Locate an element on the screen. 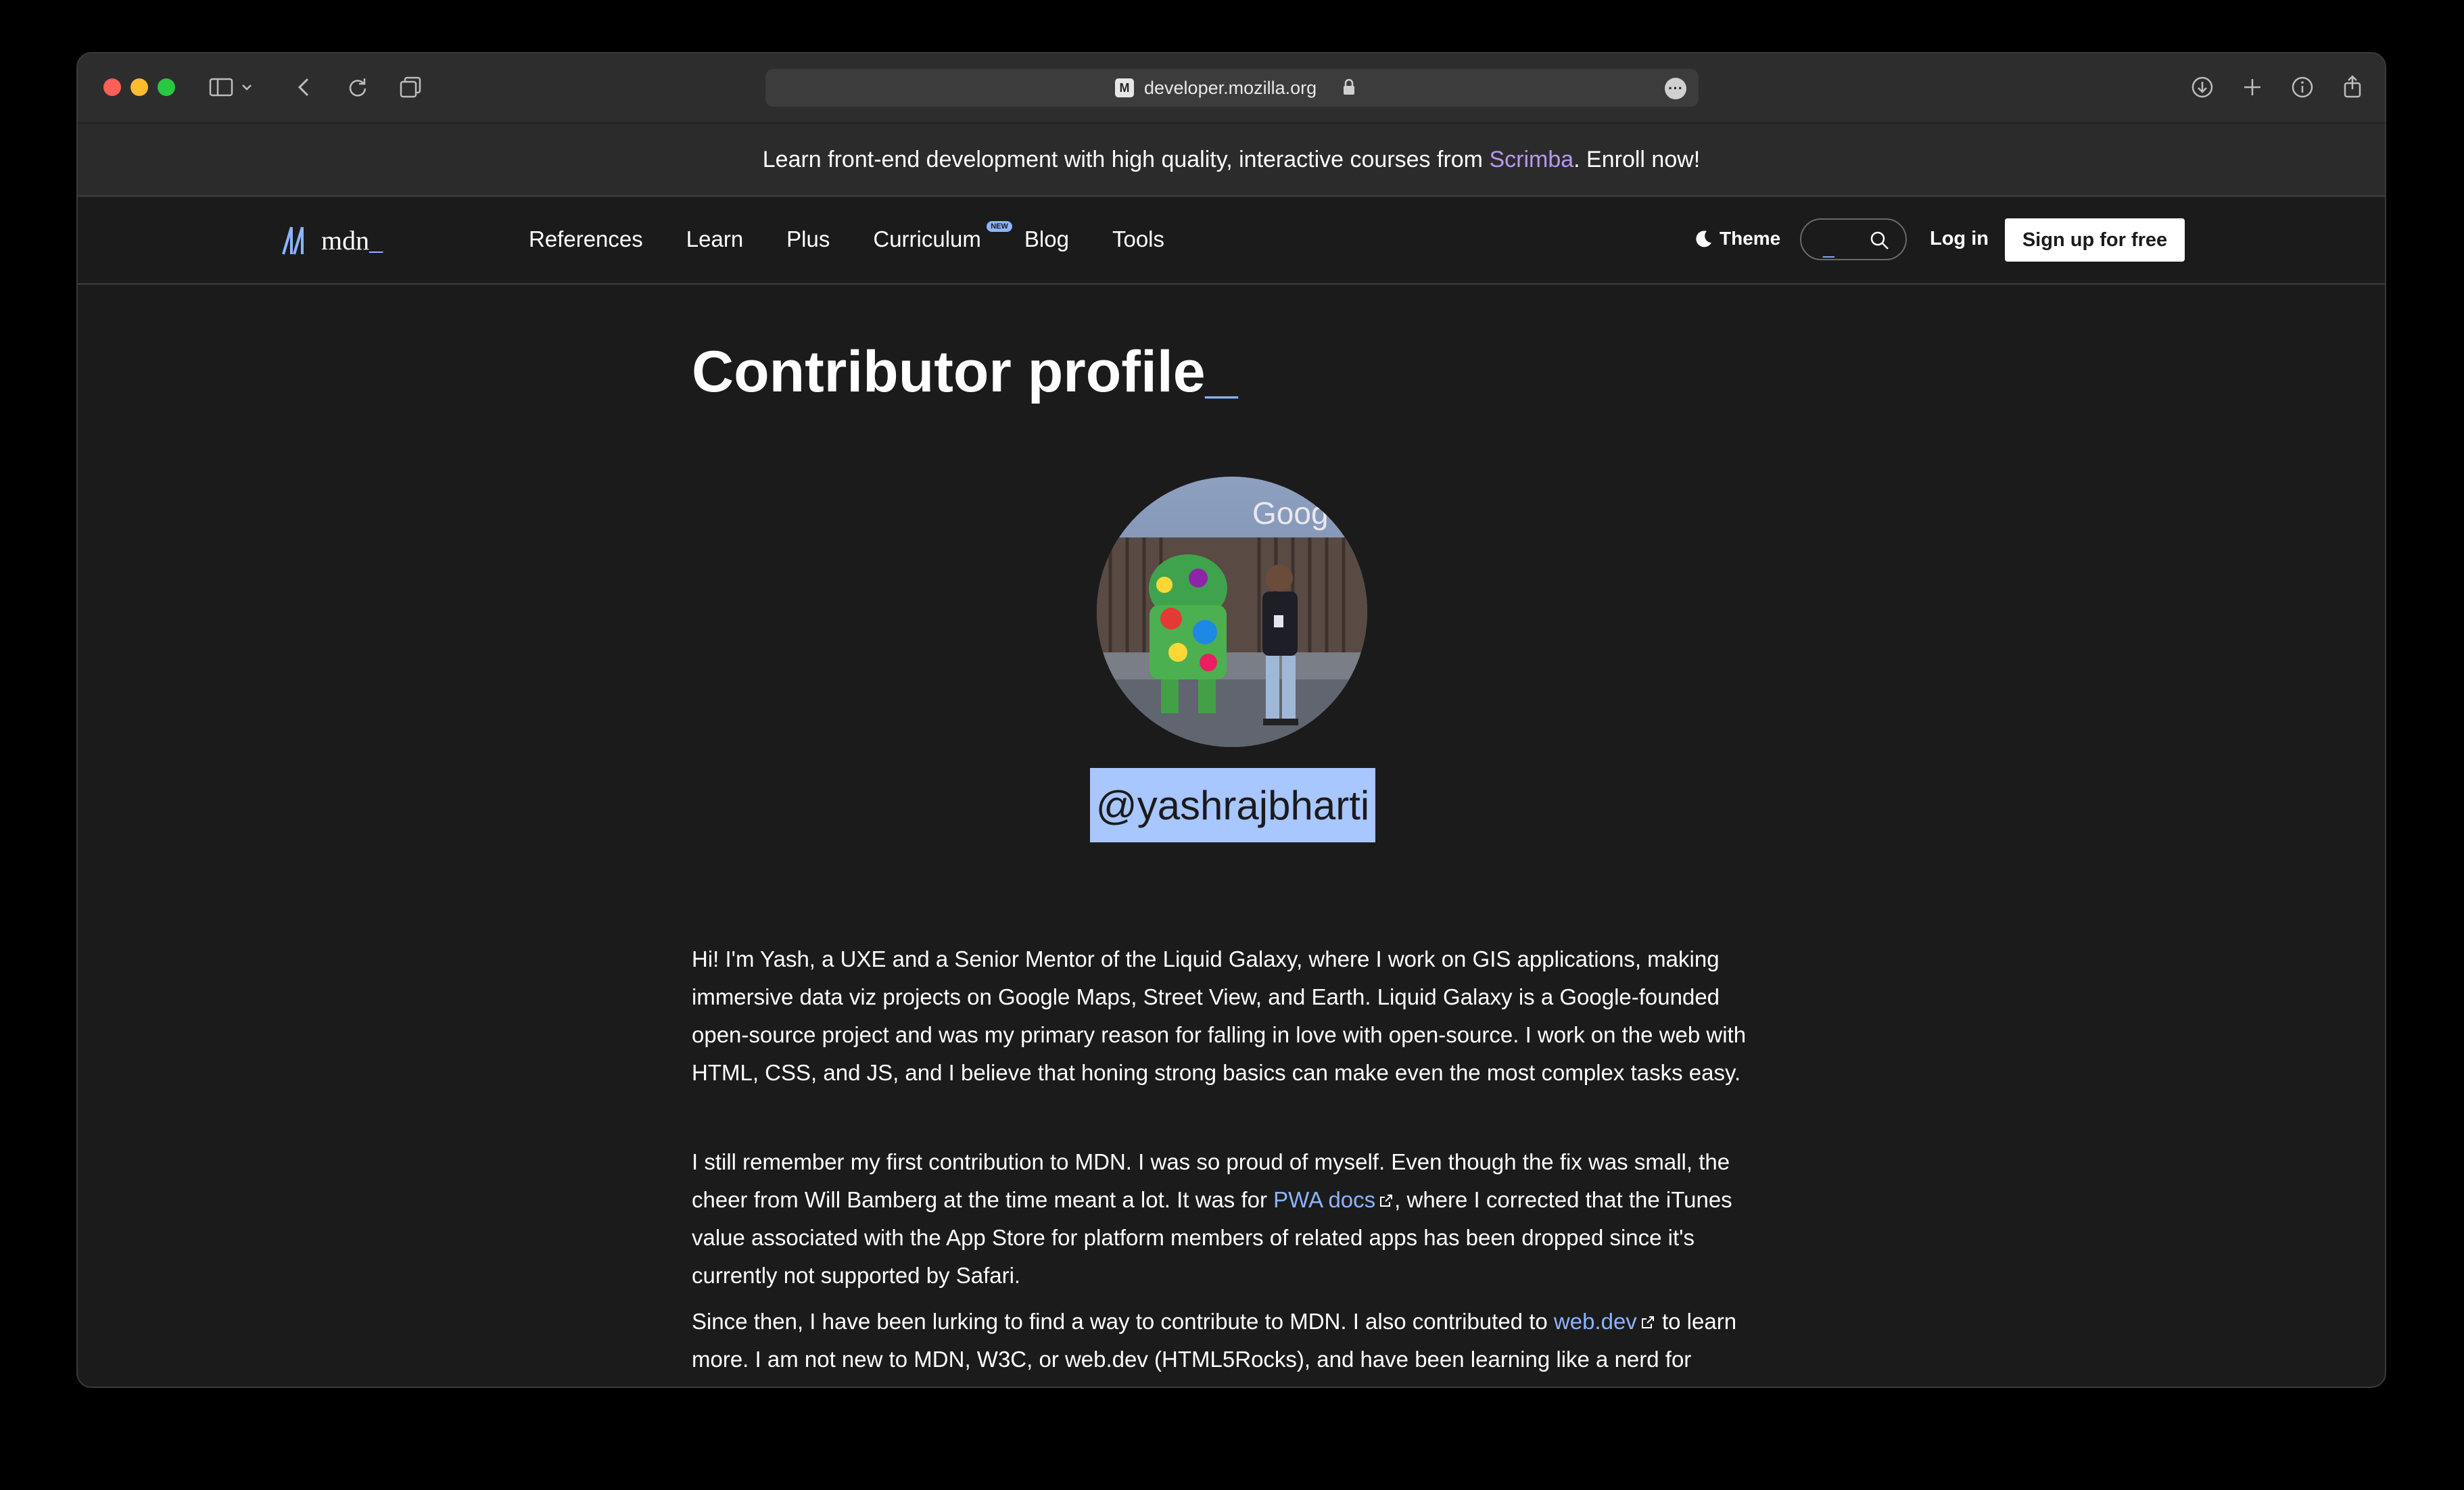  signup-button: Sign up for free is located at coordinates (2095, 240).